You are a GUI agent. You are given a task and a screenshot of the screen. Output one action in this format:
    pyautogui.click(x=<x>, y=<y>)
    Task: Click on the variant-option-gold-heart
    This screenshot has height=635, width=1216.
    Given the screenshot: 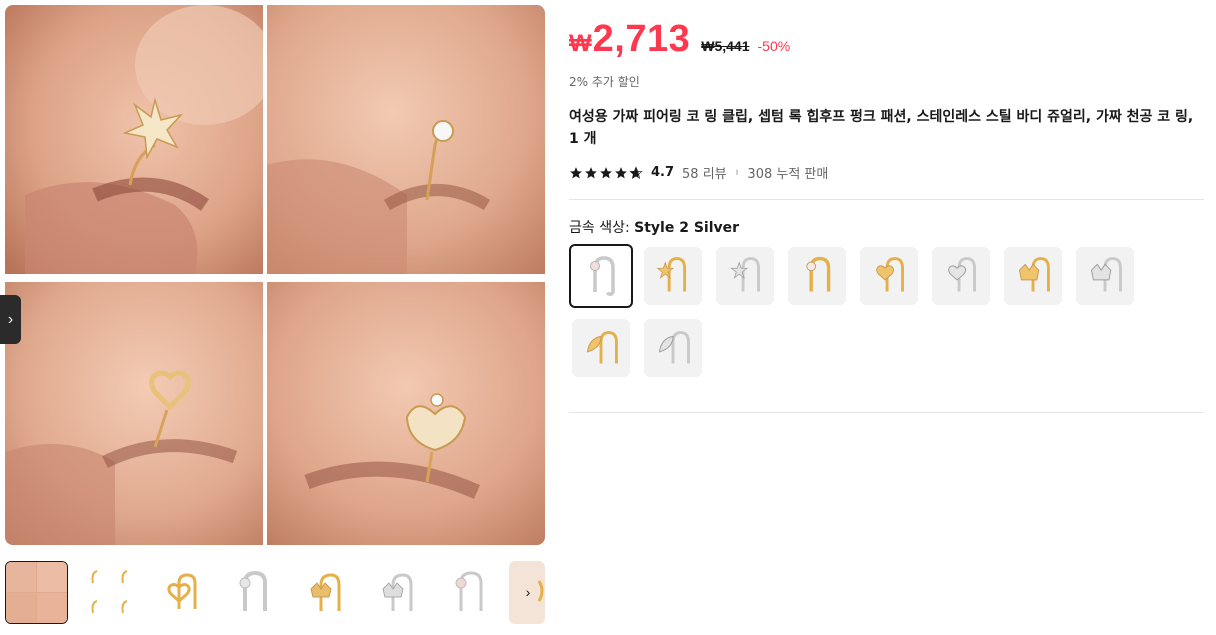 What is the action you would take?
    pyautogui.click(x=889, y=276)
    